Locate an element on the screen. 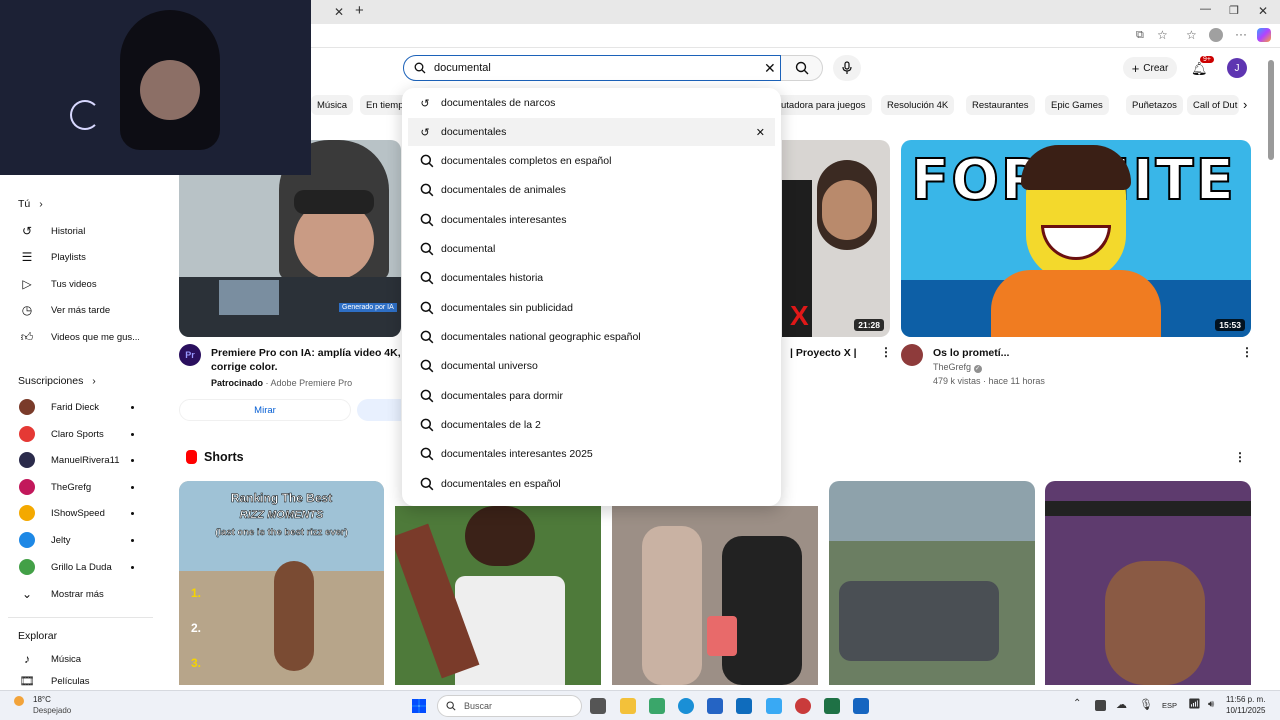 The height and width of the screenshot is (720, 1280). channel-avatar-premiere: Pr is located at coordinates (190, 355).